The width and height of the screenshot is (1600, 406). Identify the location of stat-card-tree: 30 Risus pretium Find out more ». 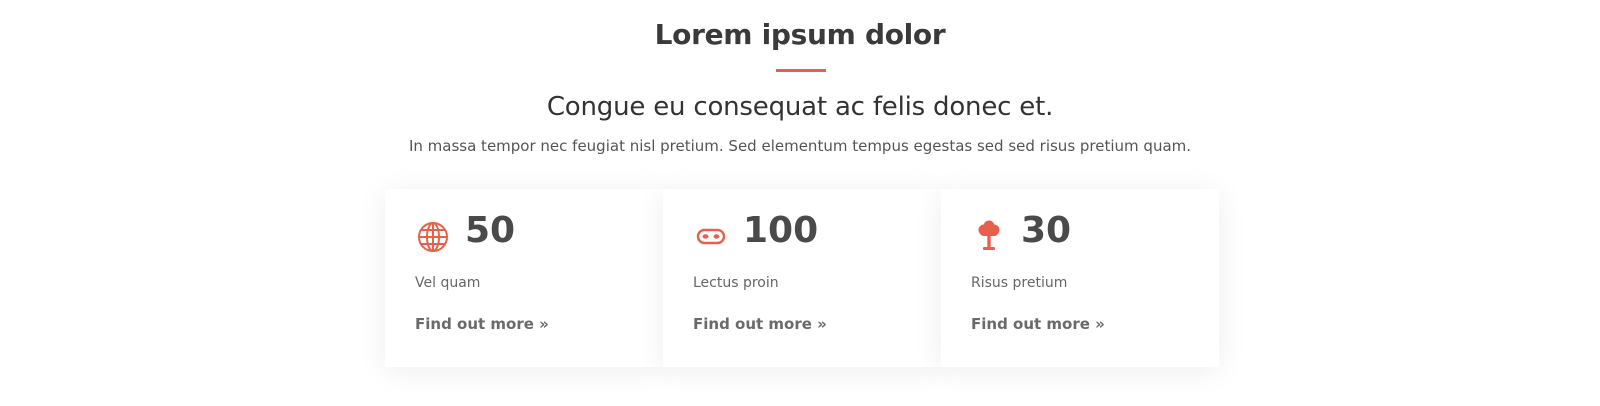
(1080, 278).